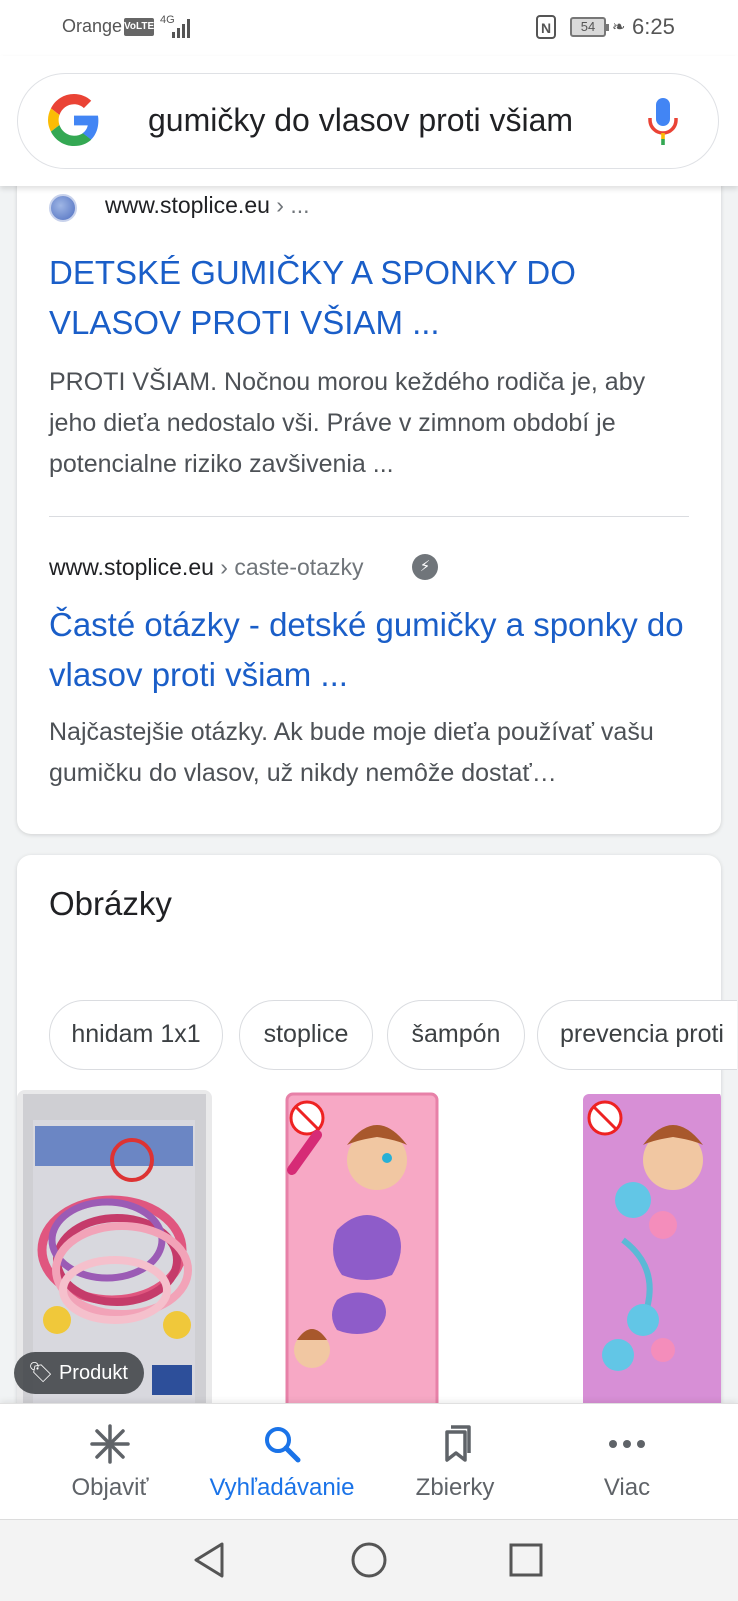 The width and height of the screenshot is (738, 1601). I want to click on globe-favicon-icon, so click(63, 208).